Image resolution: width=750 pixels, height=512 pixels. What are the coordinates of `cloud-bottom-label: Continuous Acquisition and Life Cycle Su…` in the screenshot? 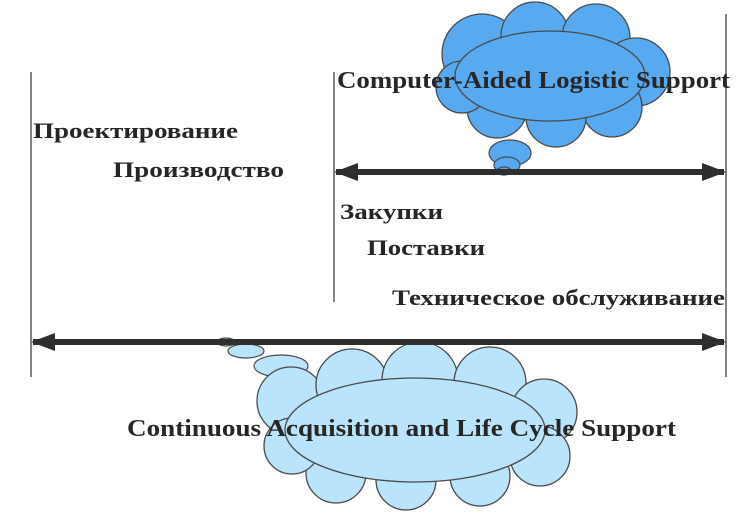 It's located at (401, 429).